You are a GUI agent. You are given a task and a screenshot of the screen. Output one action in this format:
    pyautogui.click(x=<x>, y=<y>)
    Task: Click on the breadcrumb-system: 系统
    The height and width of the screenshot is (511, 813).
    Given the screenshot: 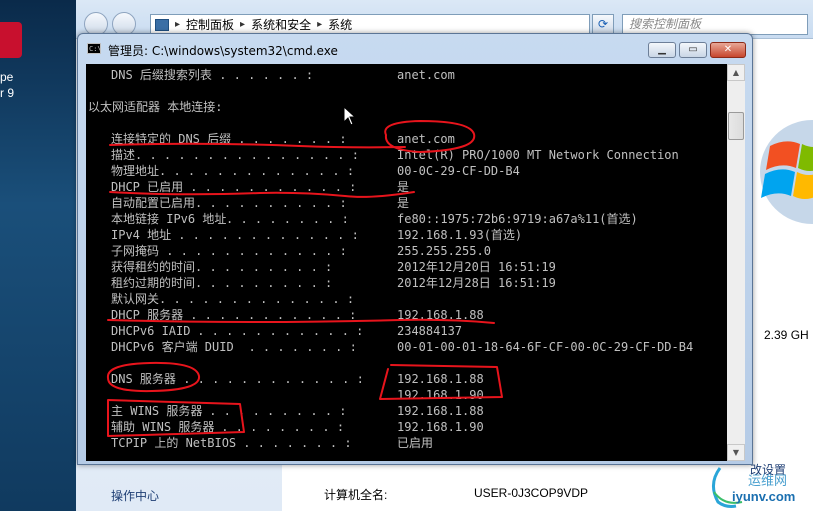 What is the action you would take?
    pyautogui.click(x=340, y=24)
    